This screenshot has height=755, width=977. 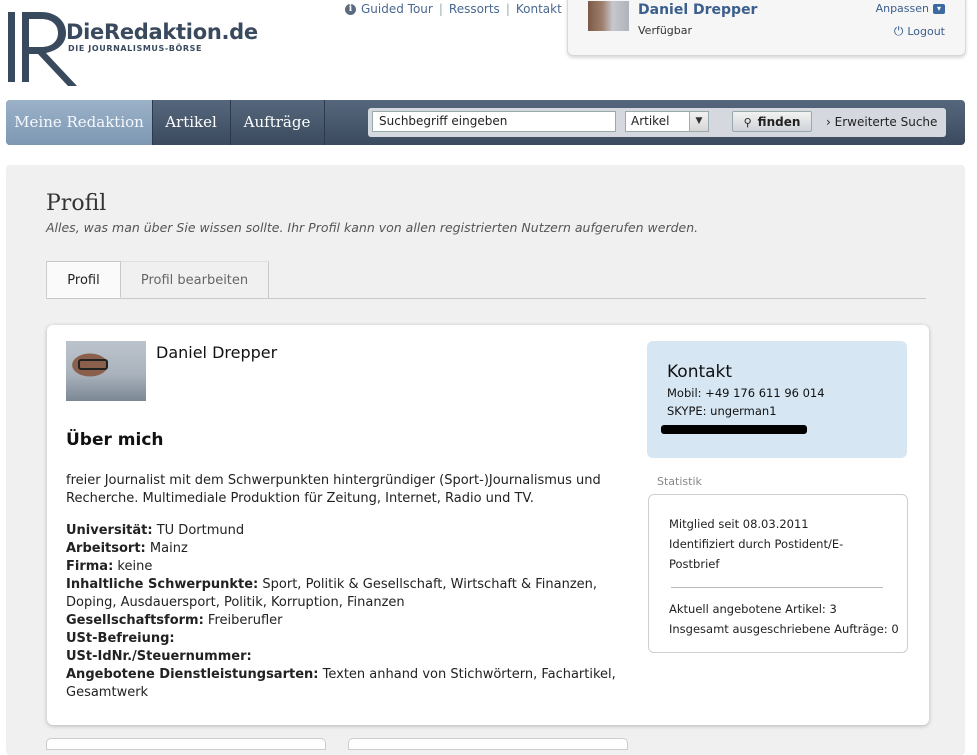 What do you see at coordinates (397, 9) in the screenshot?
I see `guided-tour-link: Guided Tour` at bounding box center [397, 9].